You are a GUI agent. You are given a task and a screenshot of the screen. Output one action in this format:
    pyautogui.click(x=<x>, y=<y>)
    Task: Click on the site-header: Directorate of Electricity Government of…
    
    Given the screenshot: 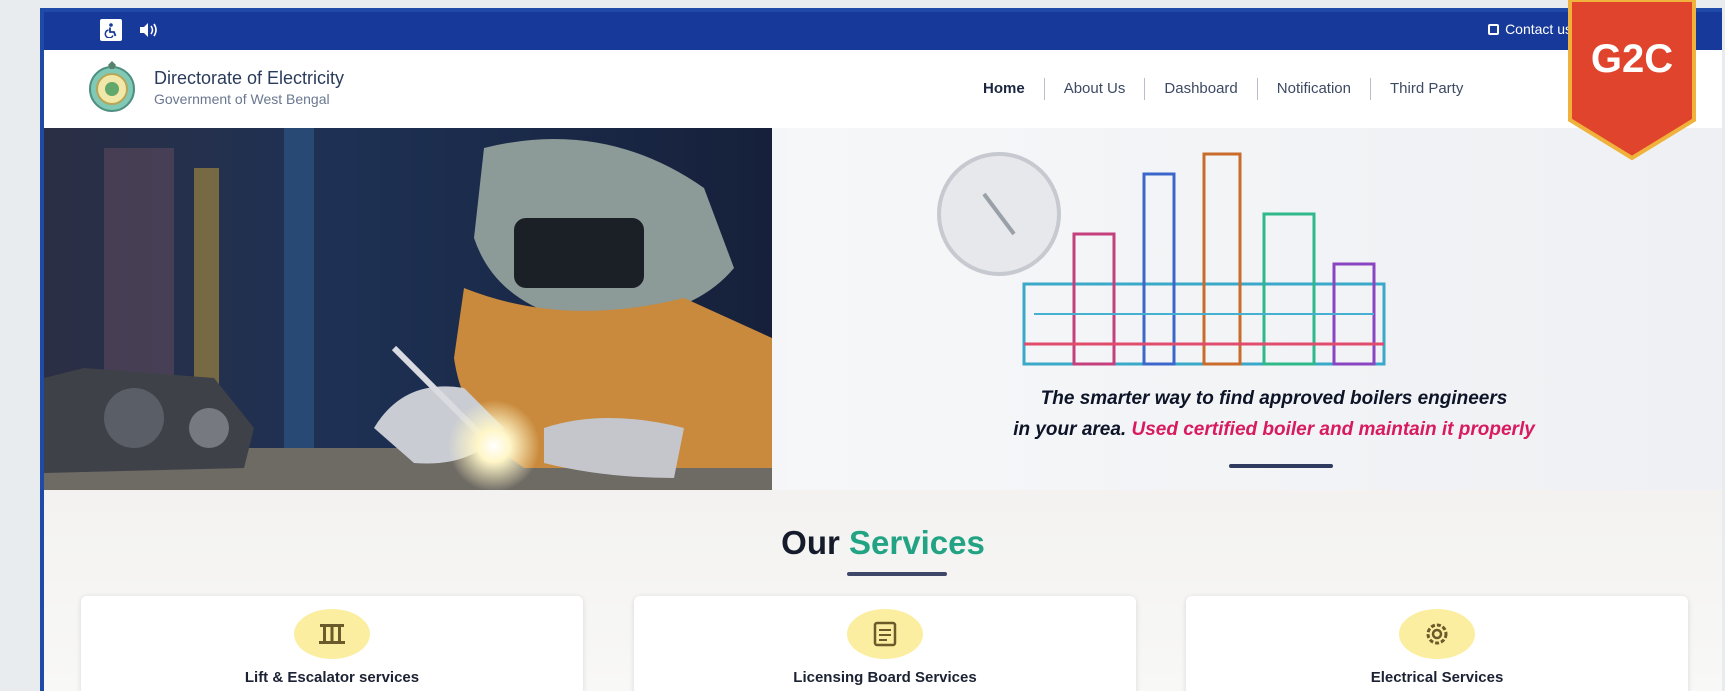 What is the action you would take?
    pyautogui.click(x=883, y=89)
    